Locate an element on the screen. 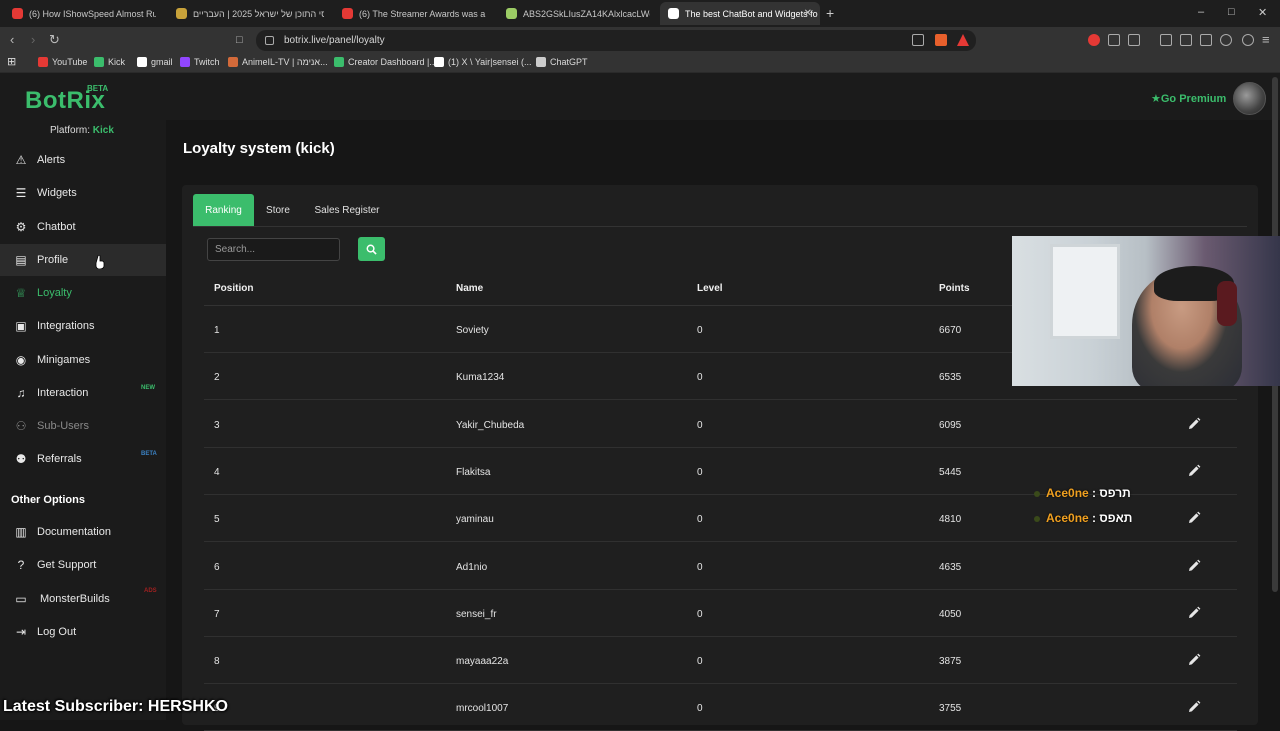 The image size is (1280, 731). platform-indicator: Platform: Kick is located at coordinates (82, 130).